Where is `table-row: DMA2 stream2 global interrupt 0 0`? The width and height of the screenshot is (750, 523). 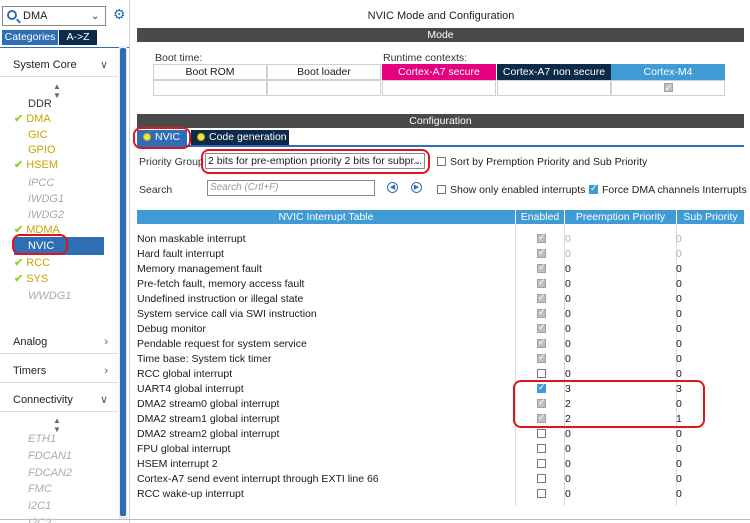
table-row: DMA2 stream2 global interrupt 0 0 is located at coordinates (440, 434).